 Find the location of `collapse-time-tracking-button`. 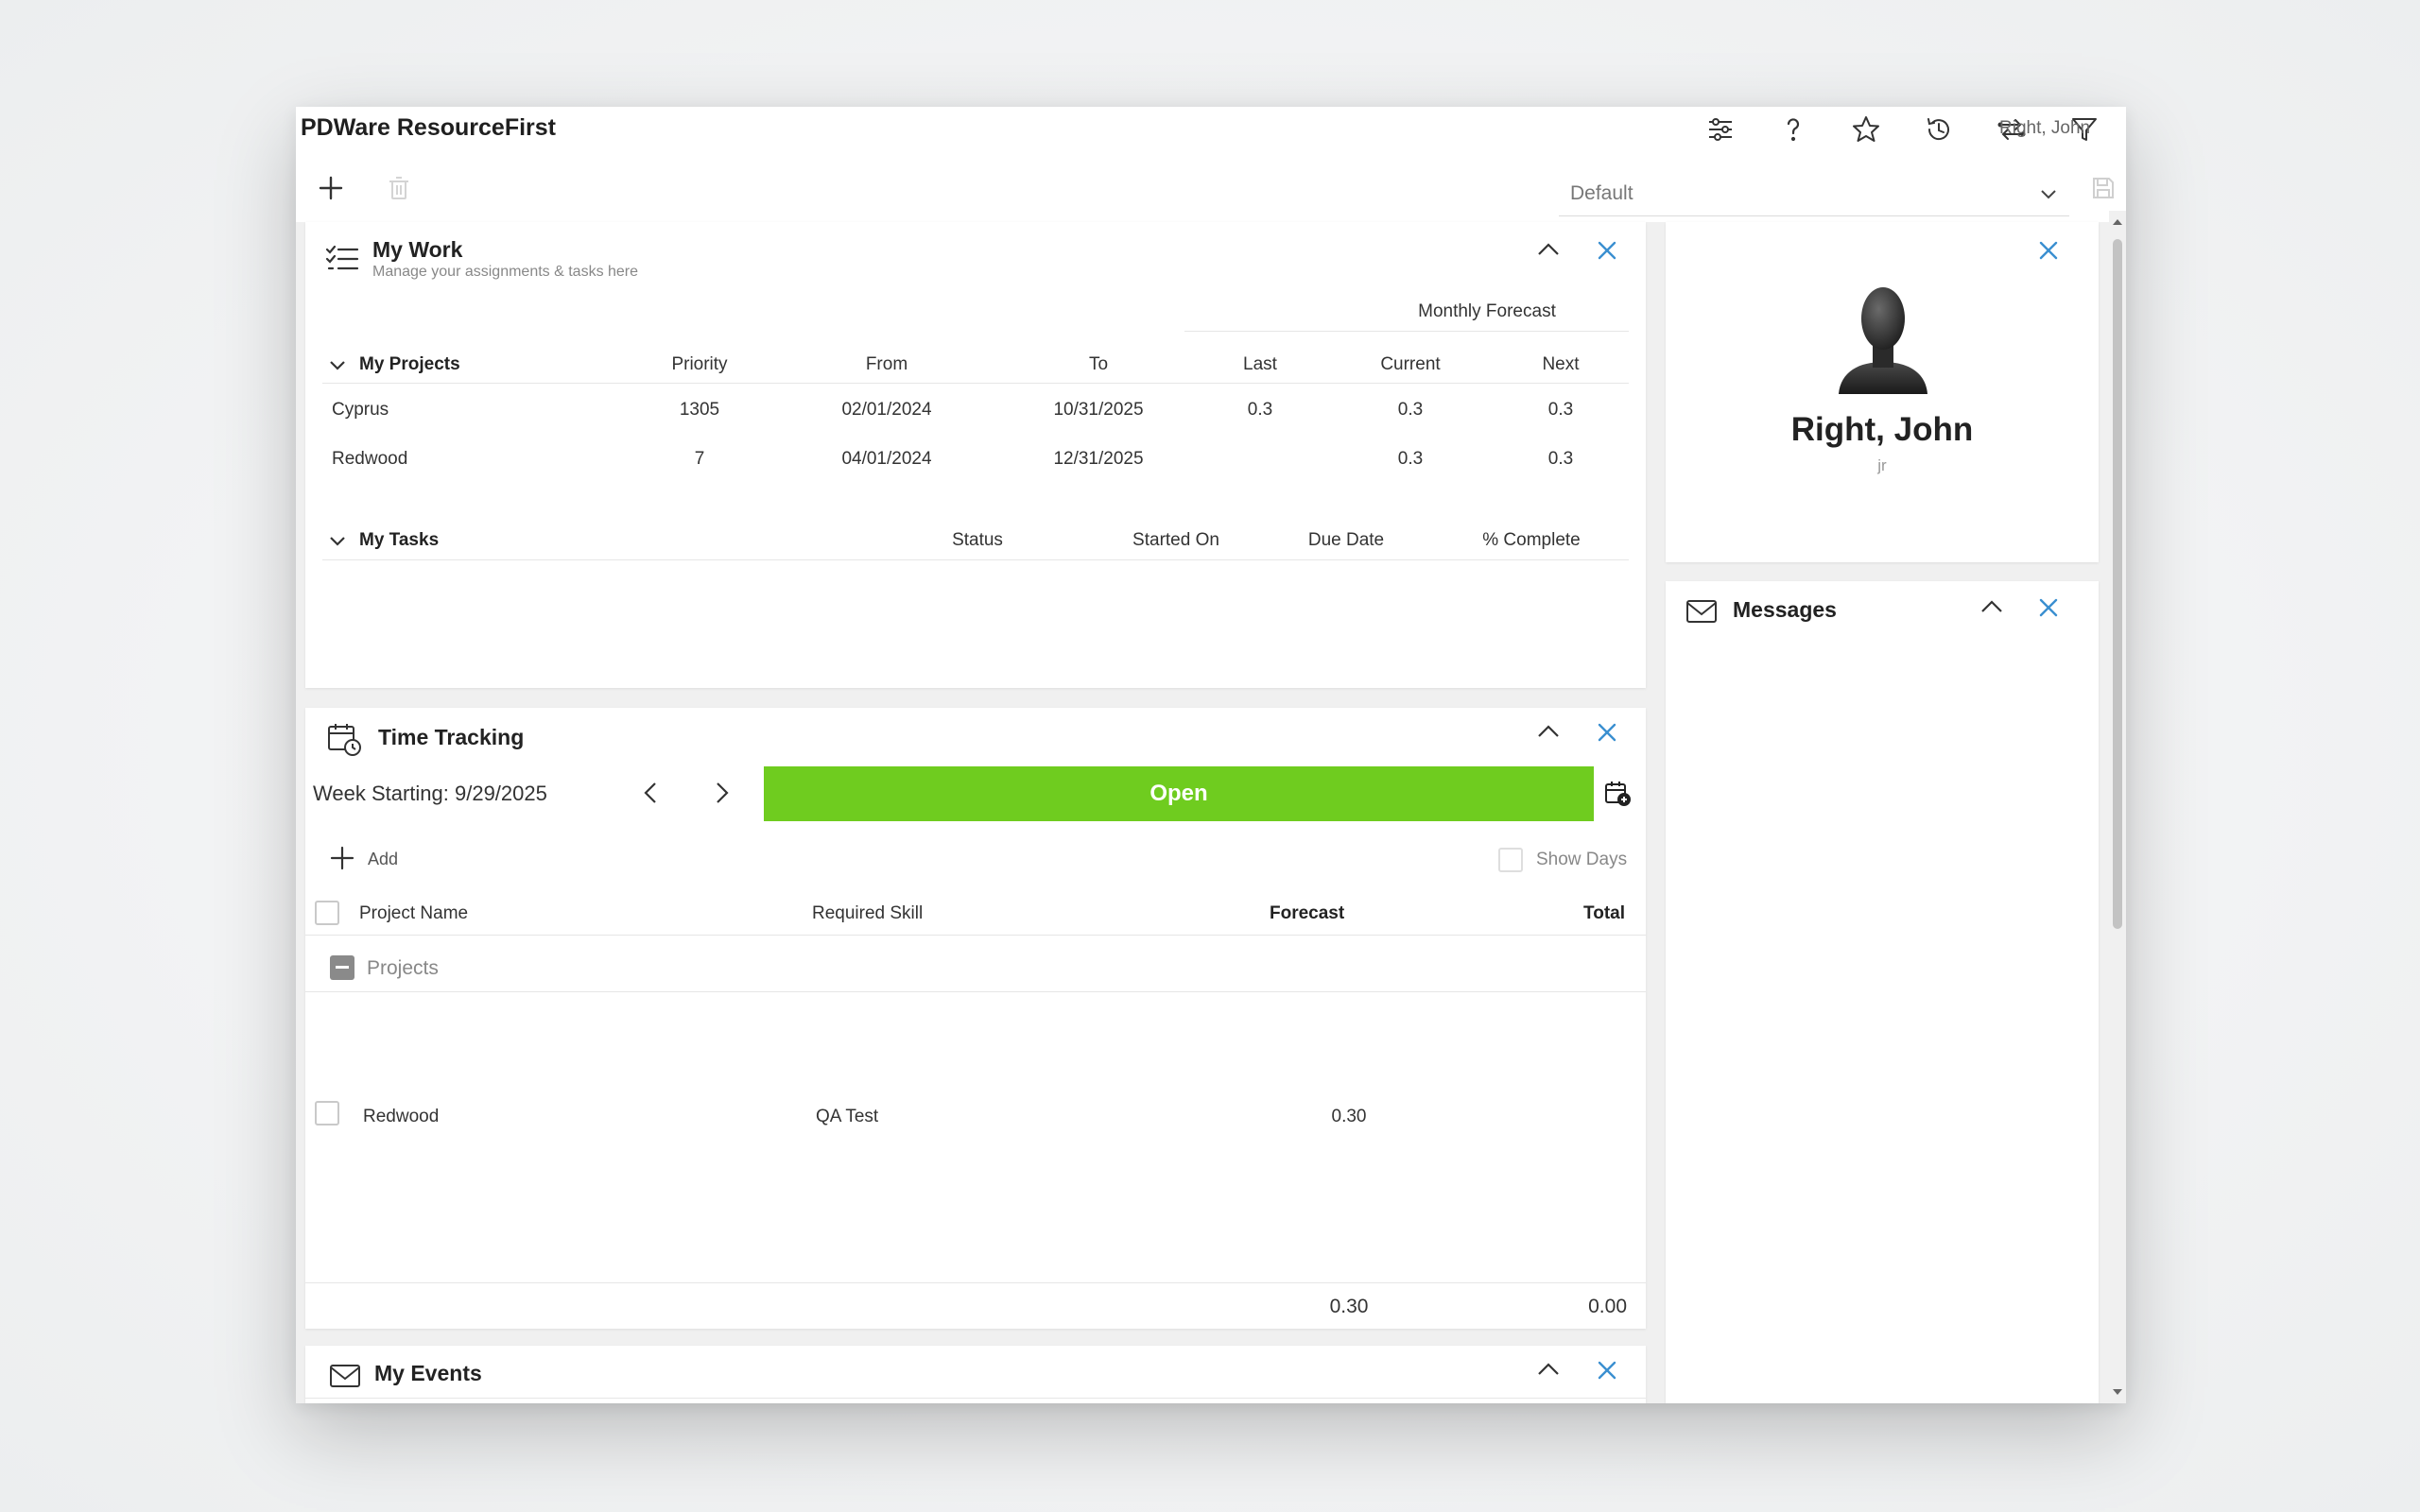

collapse-time-tracking-button is located at coordinates (1548, 732).